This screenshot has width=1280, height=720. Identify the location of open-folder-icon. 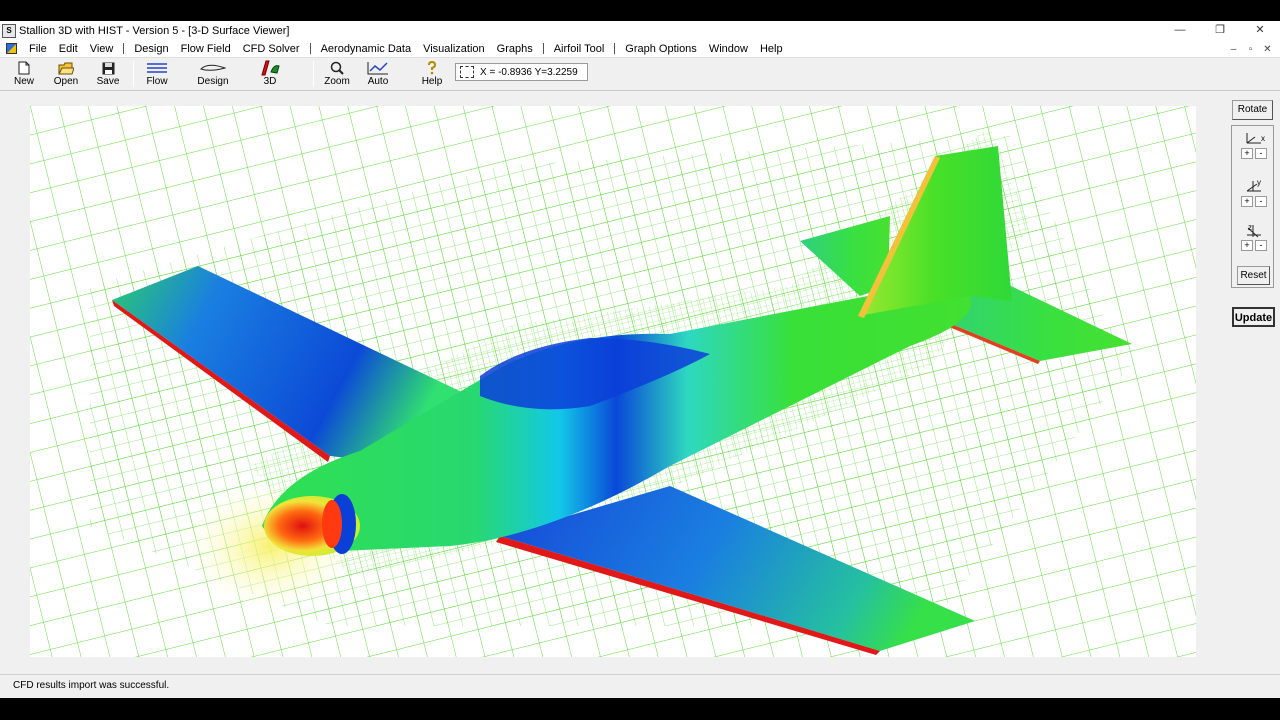
(66, 68).